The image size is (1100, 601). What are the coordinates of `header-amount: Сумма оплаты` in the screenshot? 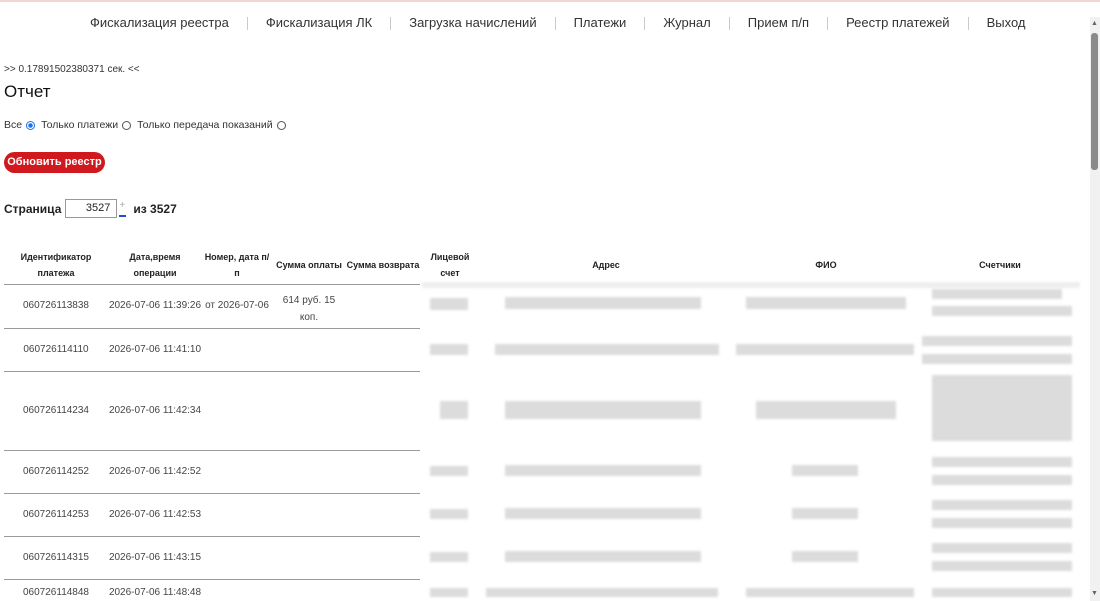 It's located at (309, 265).